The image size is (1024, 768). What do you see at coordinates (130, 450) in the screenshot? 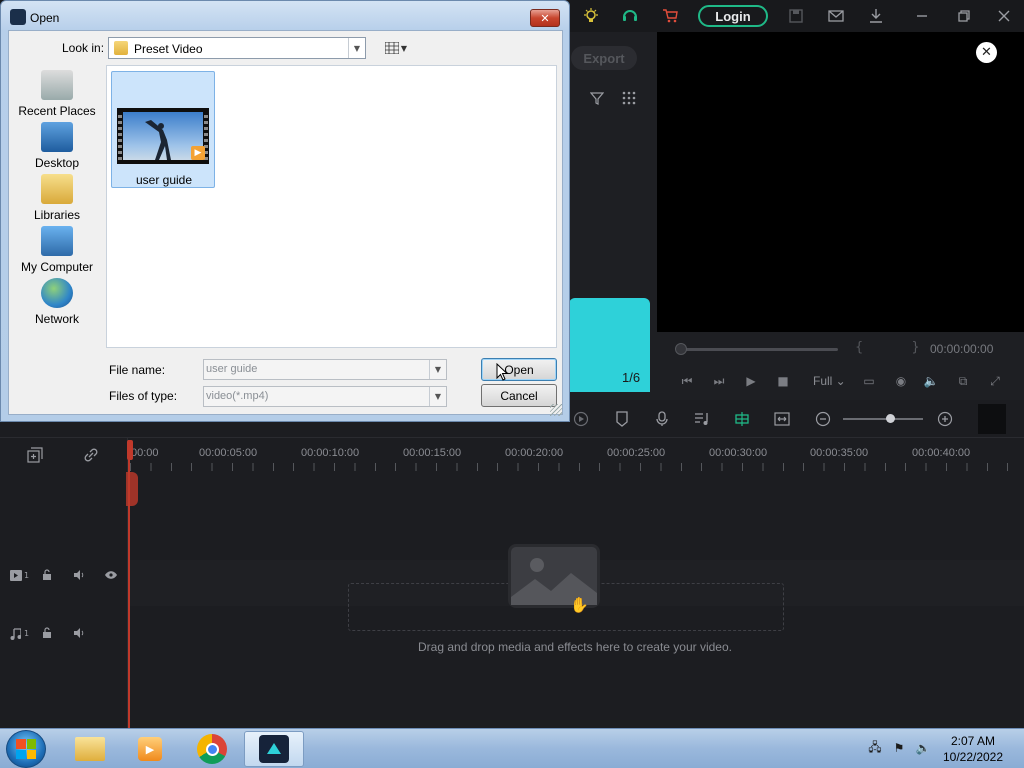
I see `playhead-handle` at bounding box center [130, 450].